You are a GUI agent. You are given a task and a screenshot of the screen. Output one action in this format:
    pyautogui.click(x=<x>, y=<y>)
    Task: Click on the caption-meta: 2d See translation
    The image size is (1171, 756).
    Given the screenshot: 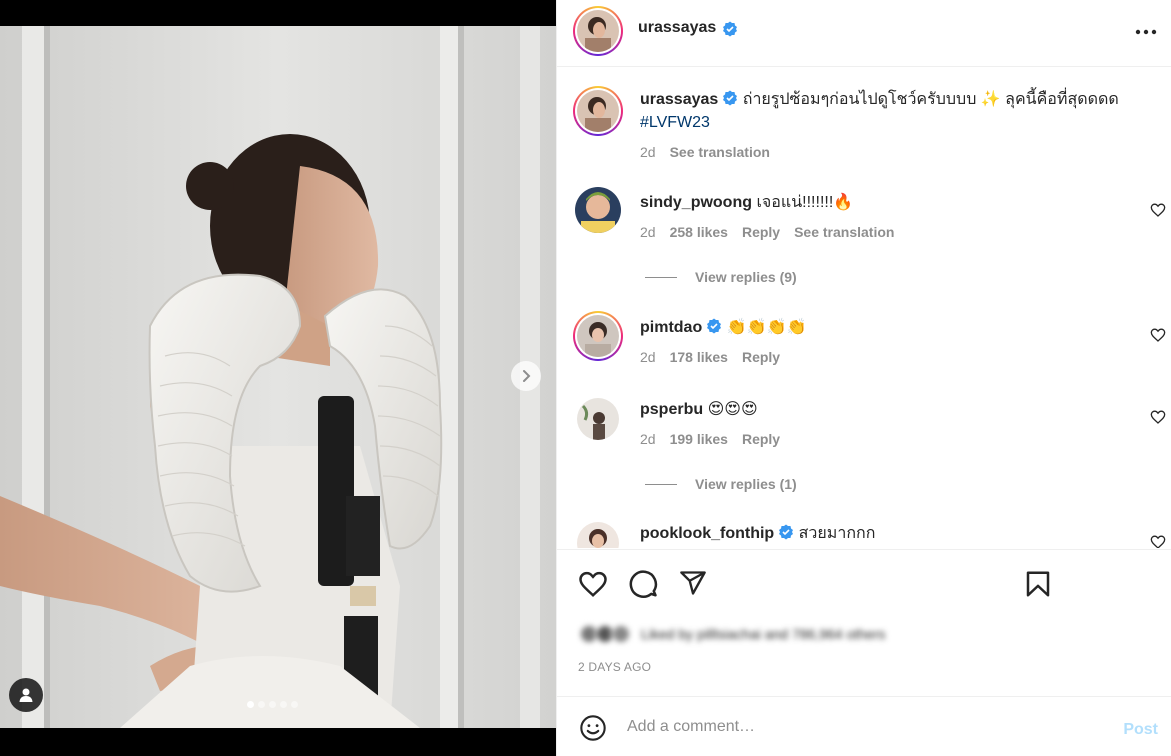 What is the action you would take?
    pyautogui.click(x=705, y=152)
    